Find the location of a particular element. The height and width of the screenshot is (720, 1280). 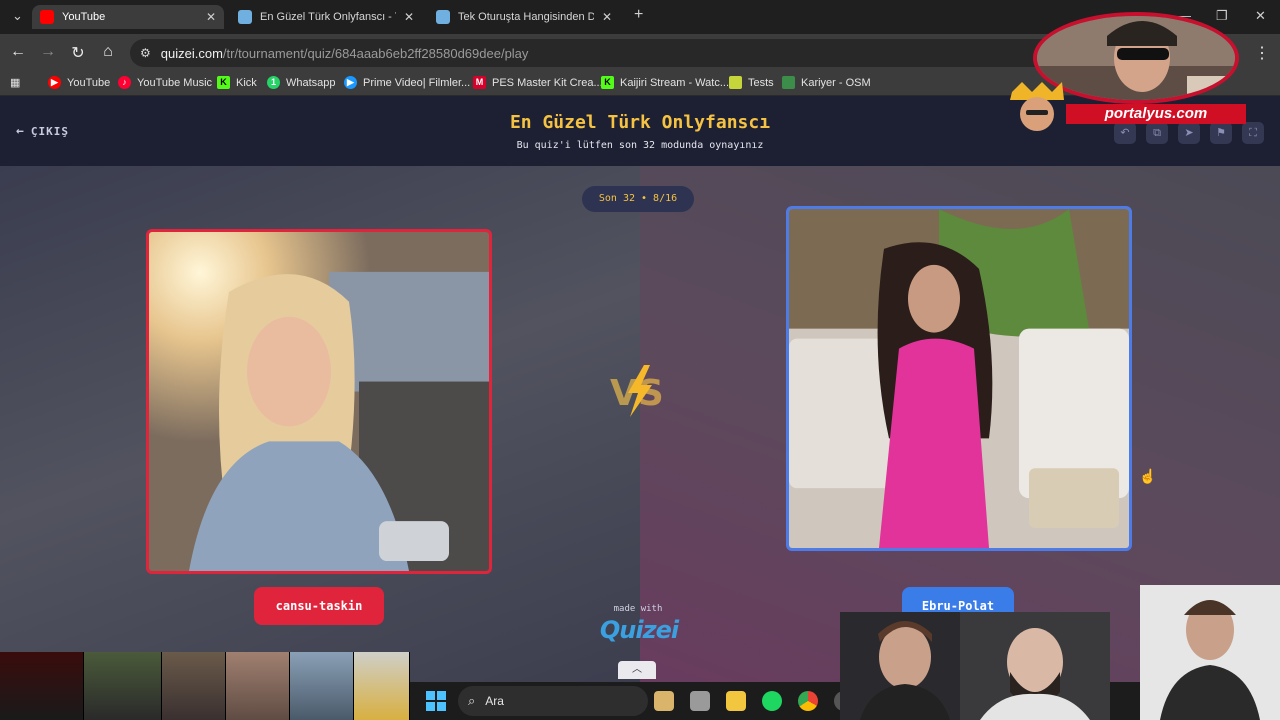

round-indicator: Son 32 • 8/16 is located at coordinates (638, 199).